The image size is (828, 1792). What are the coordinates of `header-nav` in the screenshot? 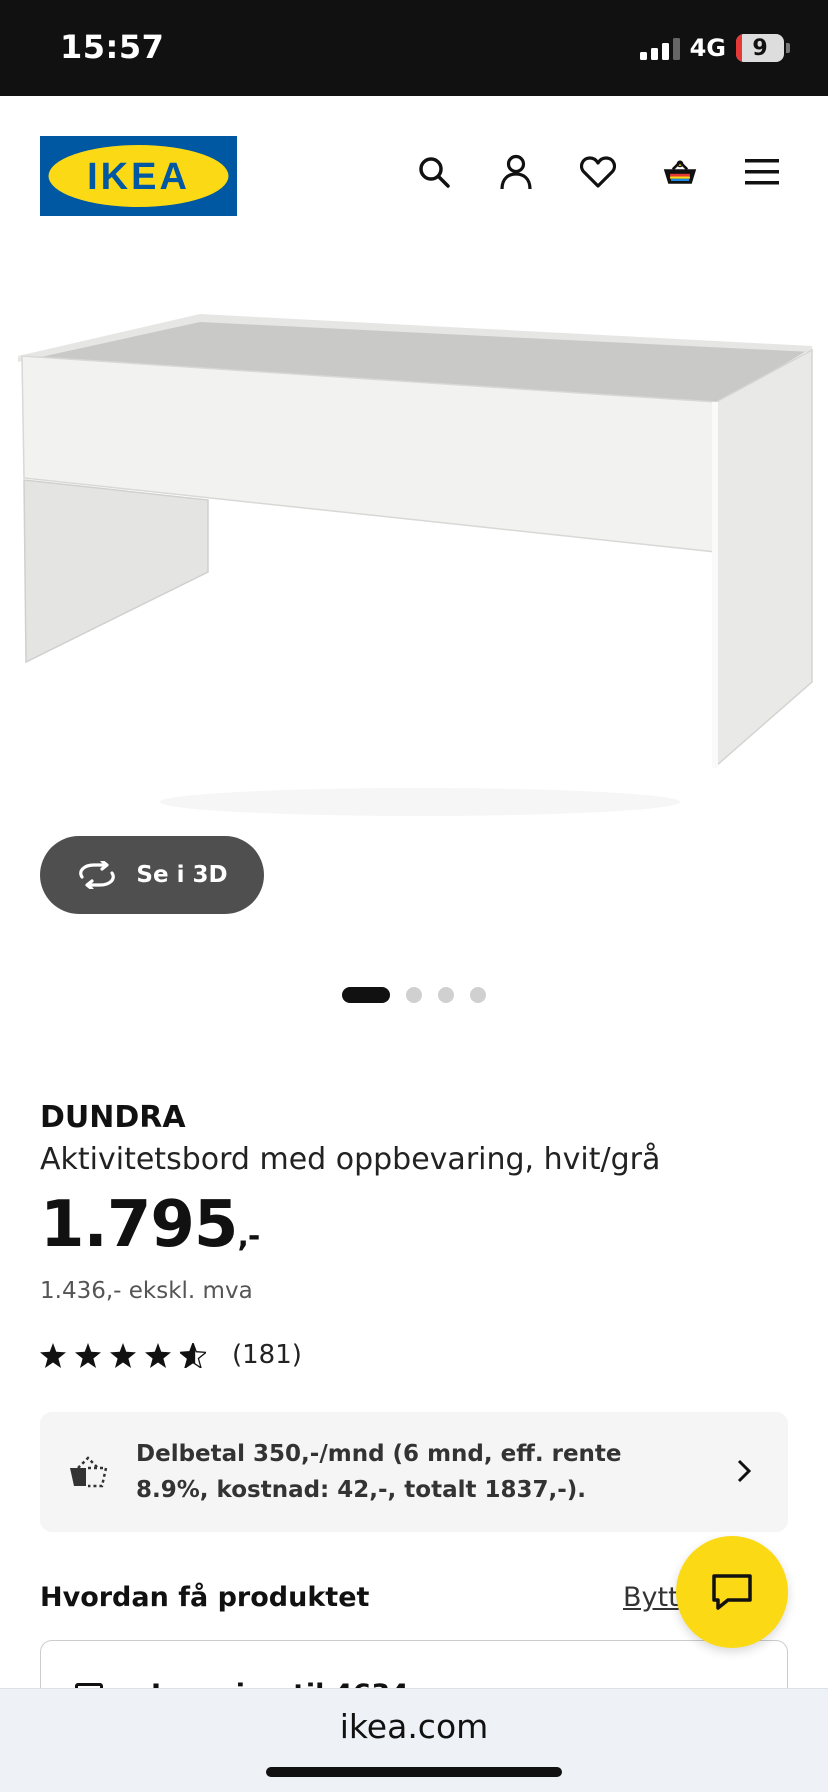 It's located at (598, 172).